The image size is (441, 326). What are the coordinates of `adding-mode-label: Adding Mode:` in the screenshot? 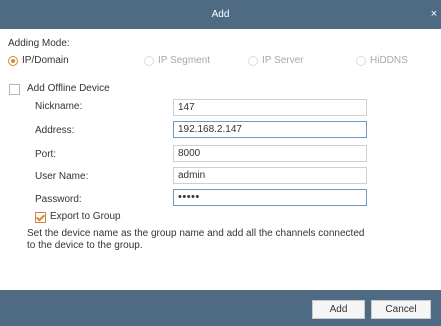 It's located at (39, 43).